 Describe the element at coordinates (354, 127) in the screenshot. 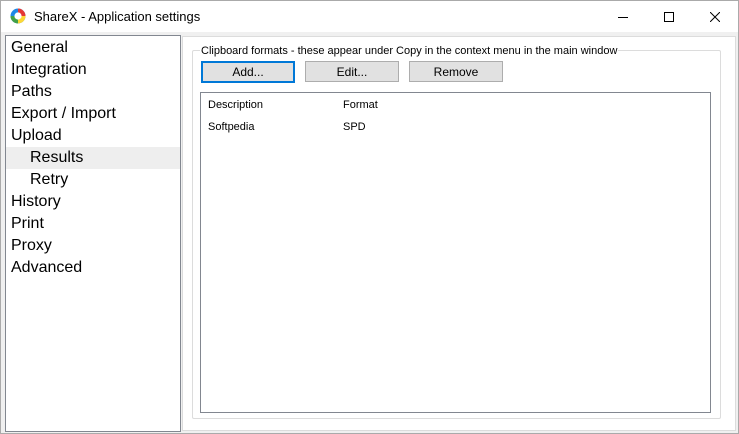

I see `list-item-format: SPD` at that location.